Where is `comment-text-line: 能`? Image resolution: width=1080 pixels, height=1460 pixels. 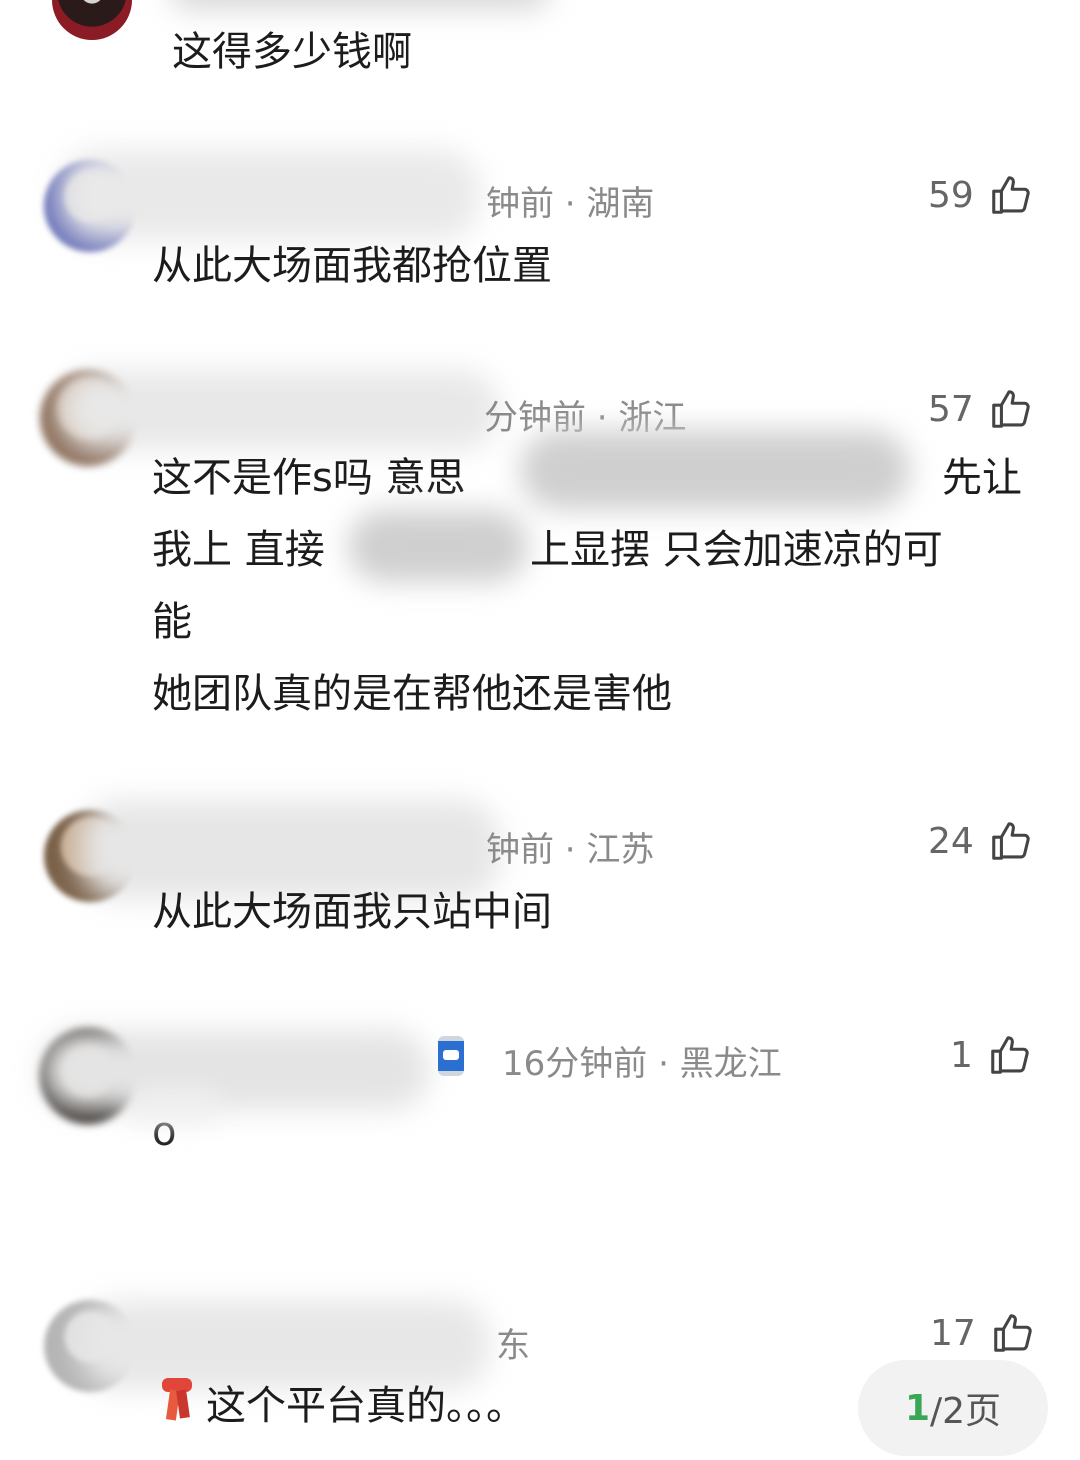
comment-text-line: 能 is located at coordinates (172, 622).